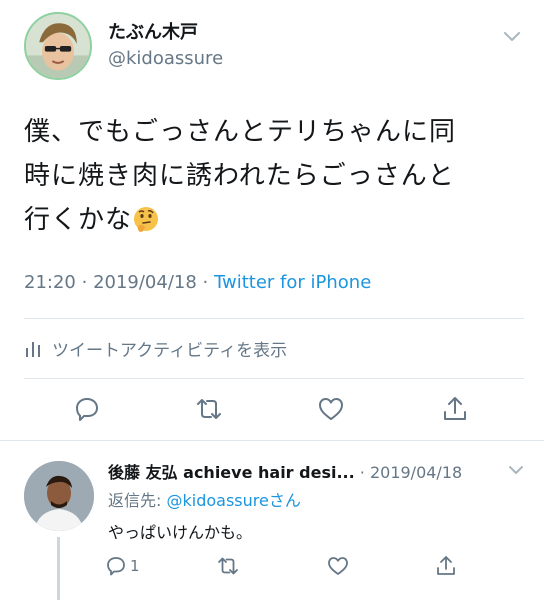  What do you see at coordinates (146, 219) in the screenshot?
I see `thinking-face-icon` at bounding box center [146, 219].